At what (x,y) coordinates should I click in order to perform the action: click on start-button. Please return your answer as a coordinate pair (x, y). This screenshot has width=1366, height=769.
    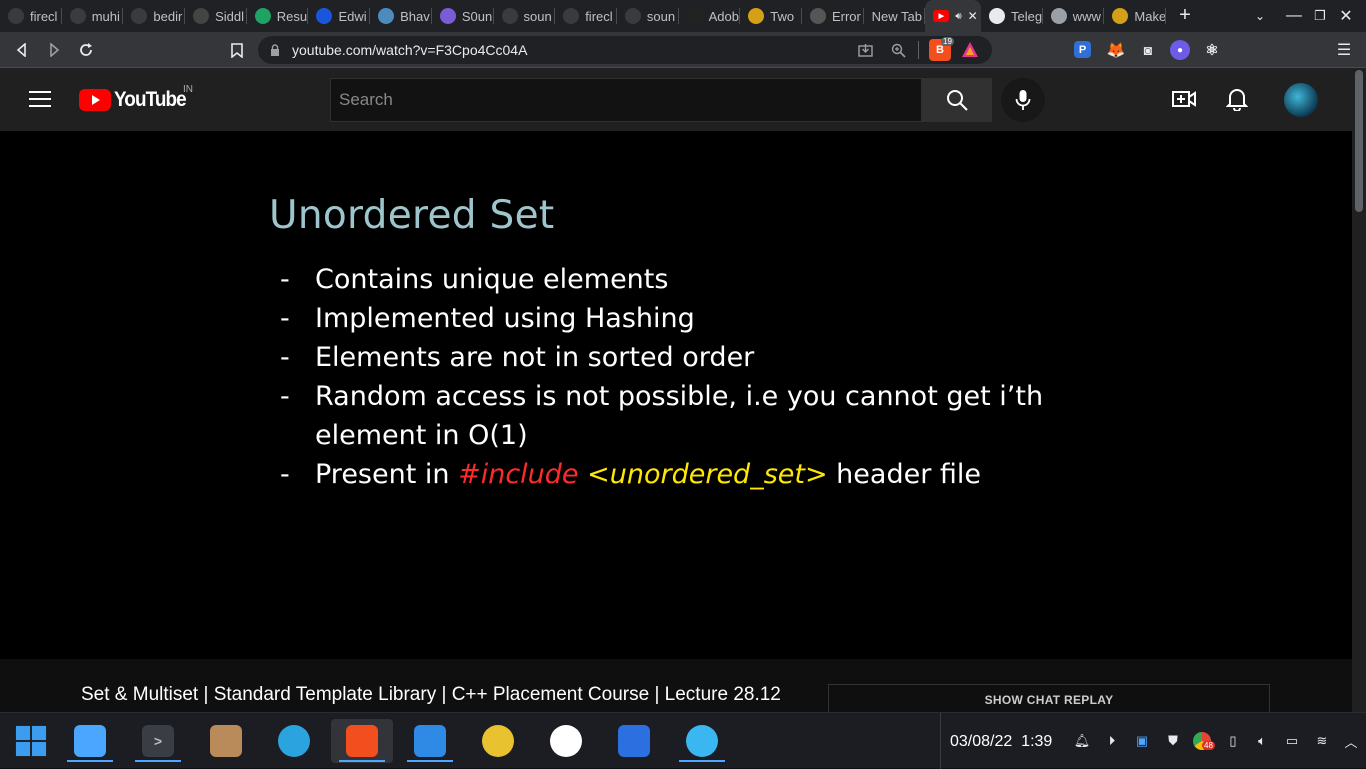
    Looking at the image, I should click on (31, 741).